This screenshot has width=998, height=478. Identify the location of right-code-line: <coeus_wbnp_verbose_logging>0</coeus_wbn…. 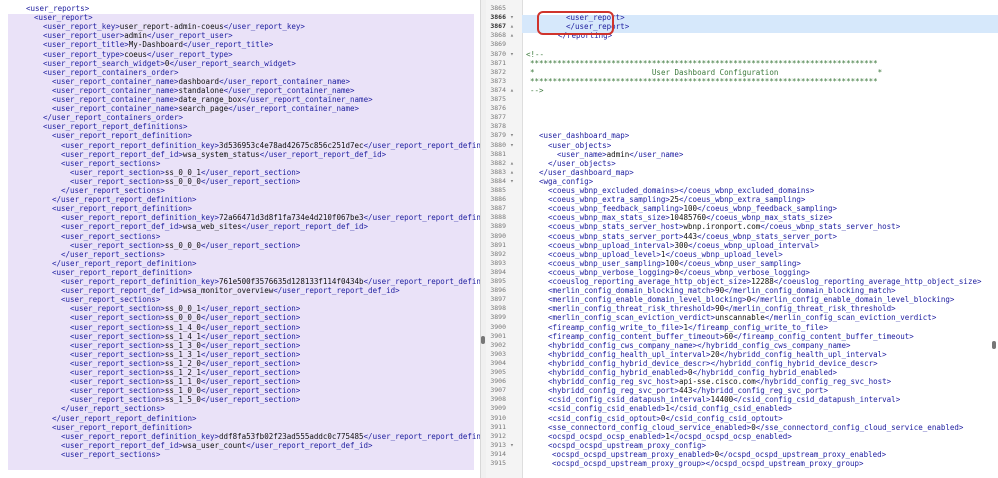
(679, 272).